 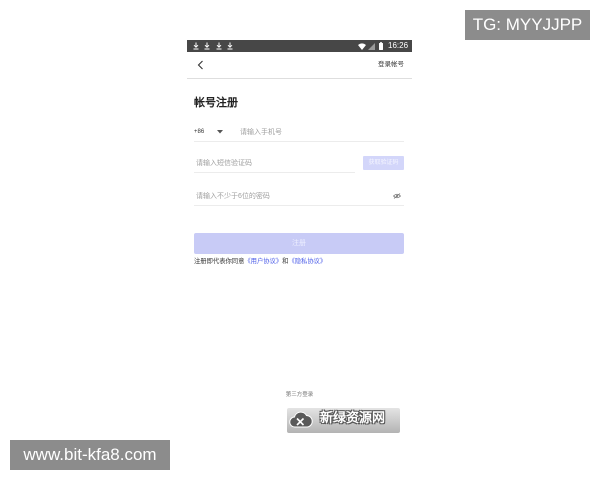 What do you see at coordinates (299, 243) in the screenshot?
I see `register-button: 注册` at bounding box center [299, 243].